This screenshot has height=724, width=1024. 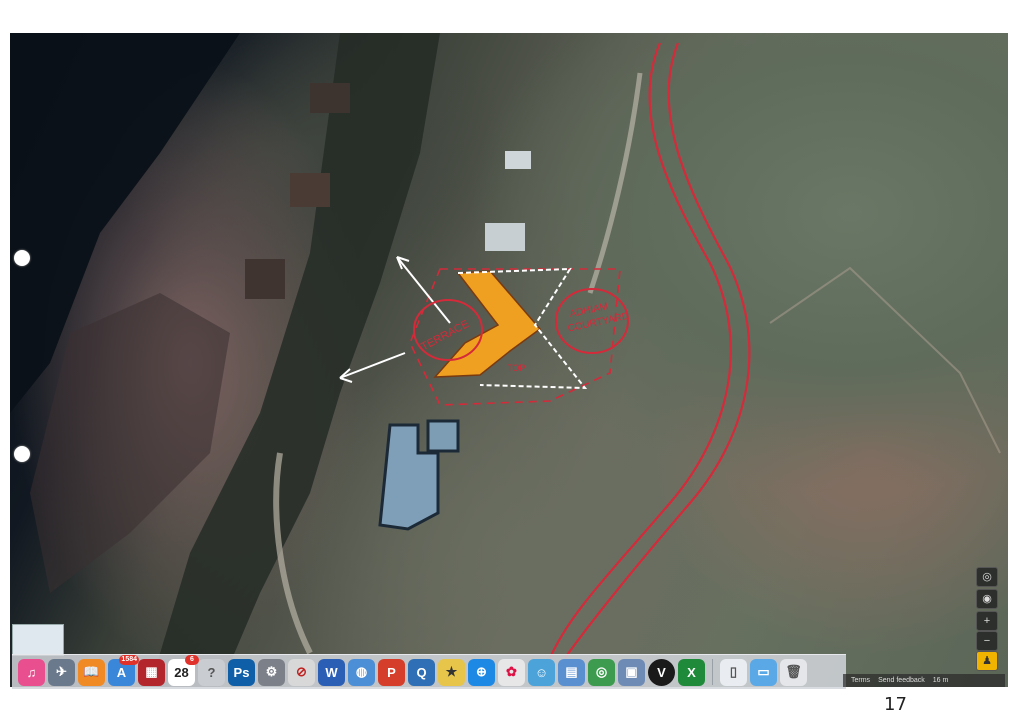 I want to click on word-icon: W, so click(x=331, y=672).